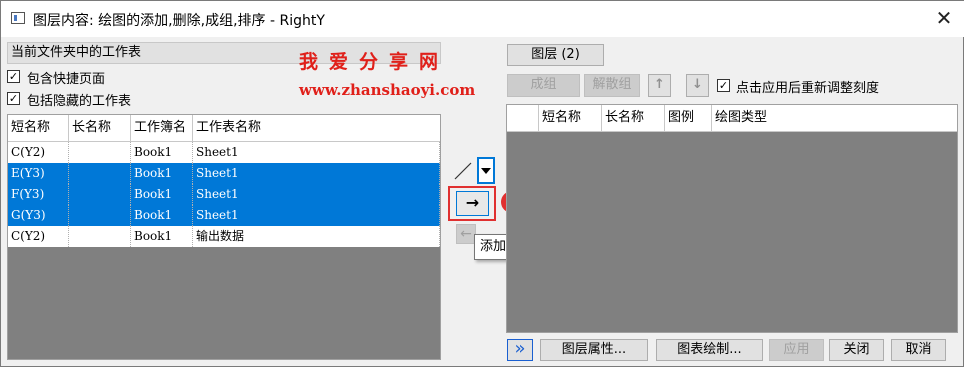 Image resolution: width=964 pixels, height=367 pixels. I want to click on chevron-down-icon, so click(486, 171).